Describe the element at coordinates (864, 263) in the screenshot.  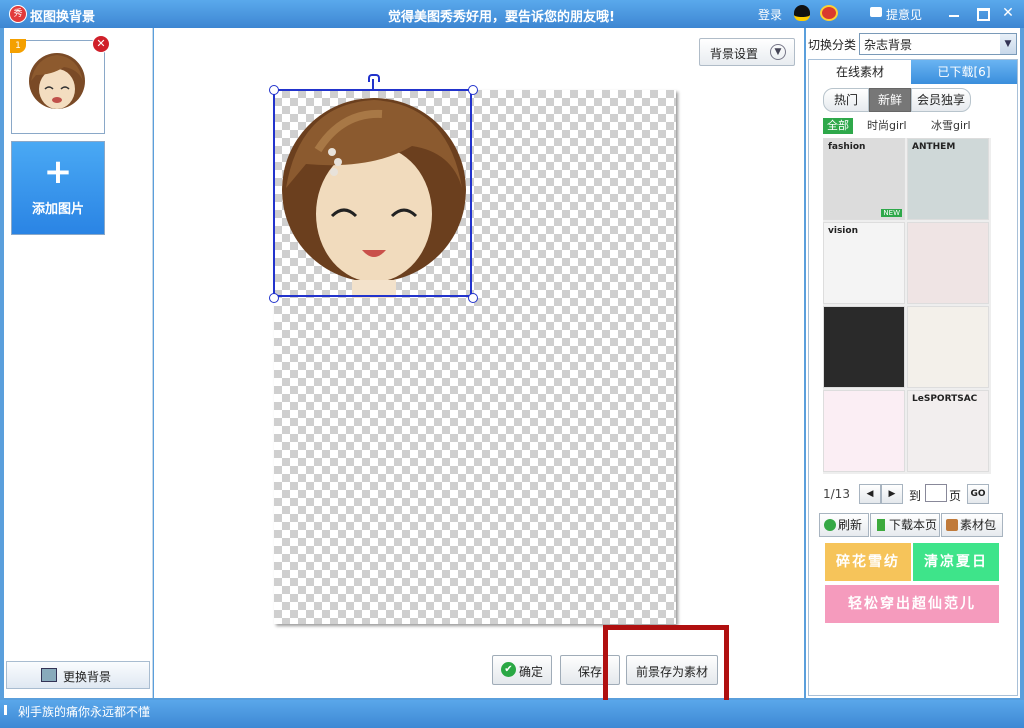
I see `material-tile: vision` at that location.